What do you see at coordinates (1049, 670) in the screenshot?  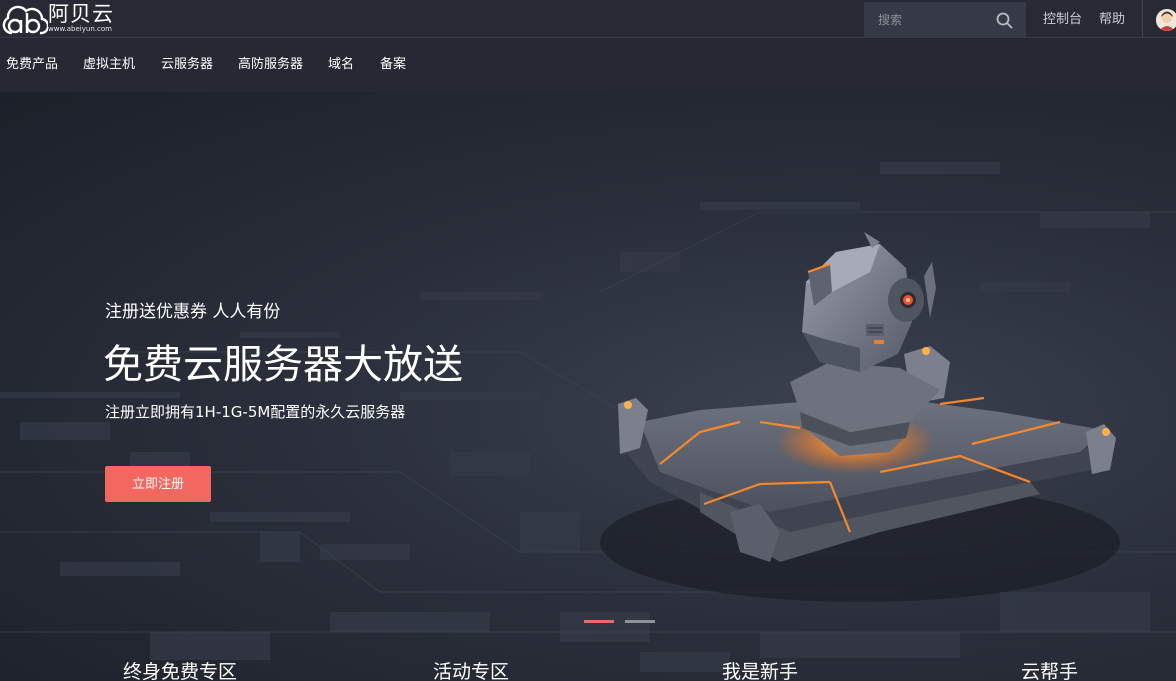 I see `quick-entry-cloud-helper: 云帮手` at bounding box center [1049, 670].